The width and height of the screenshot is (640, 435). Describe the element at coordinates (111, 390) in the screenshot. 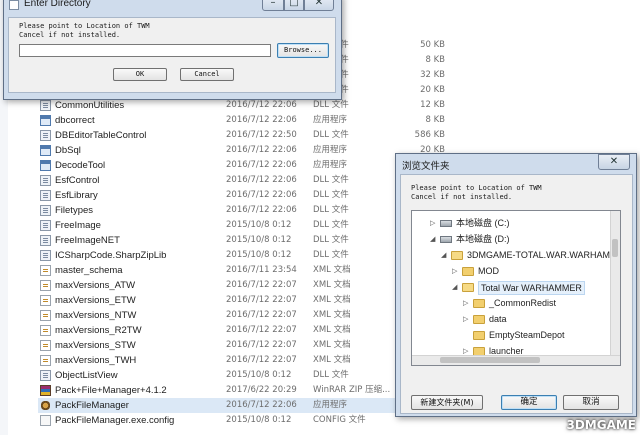

I see `file-name: Pack+File+Manager+4.1.2` at that location.